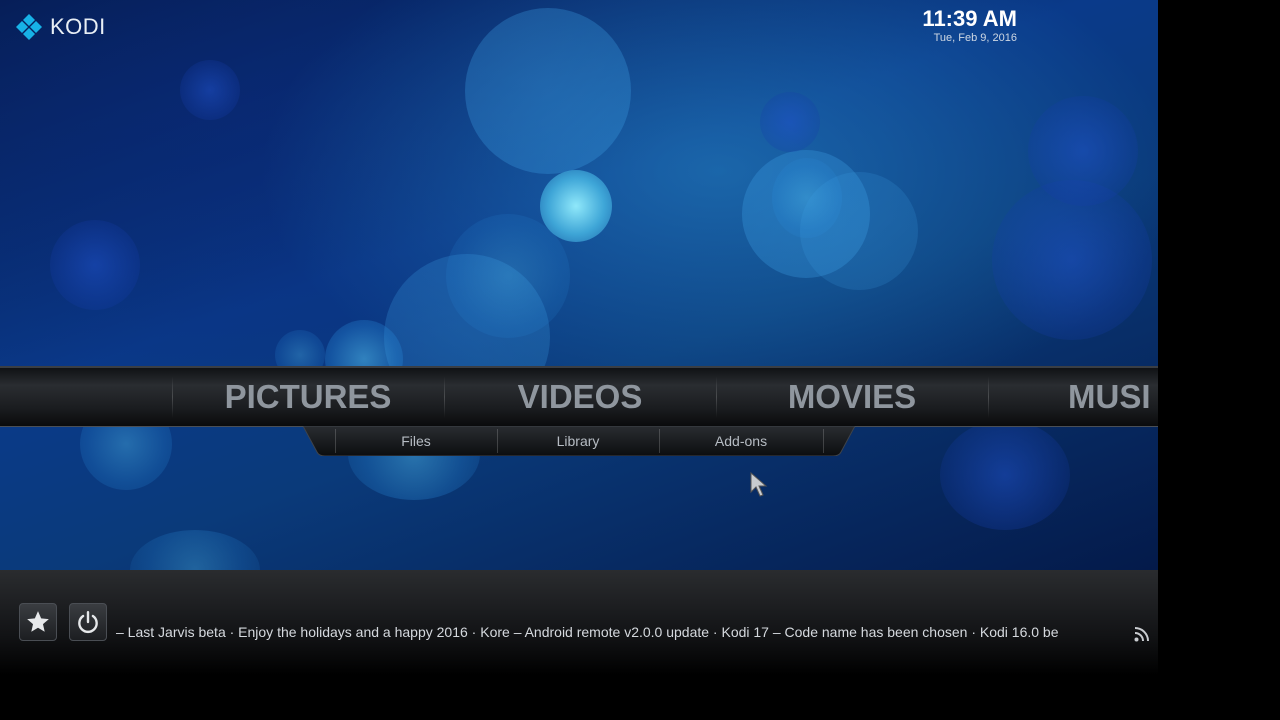 The height and width of the screenshot is (720, 1280). Describe the element at coordinates (1109, 397) in the screenshot. I see `menu-item-music: MUSI` at that location.